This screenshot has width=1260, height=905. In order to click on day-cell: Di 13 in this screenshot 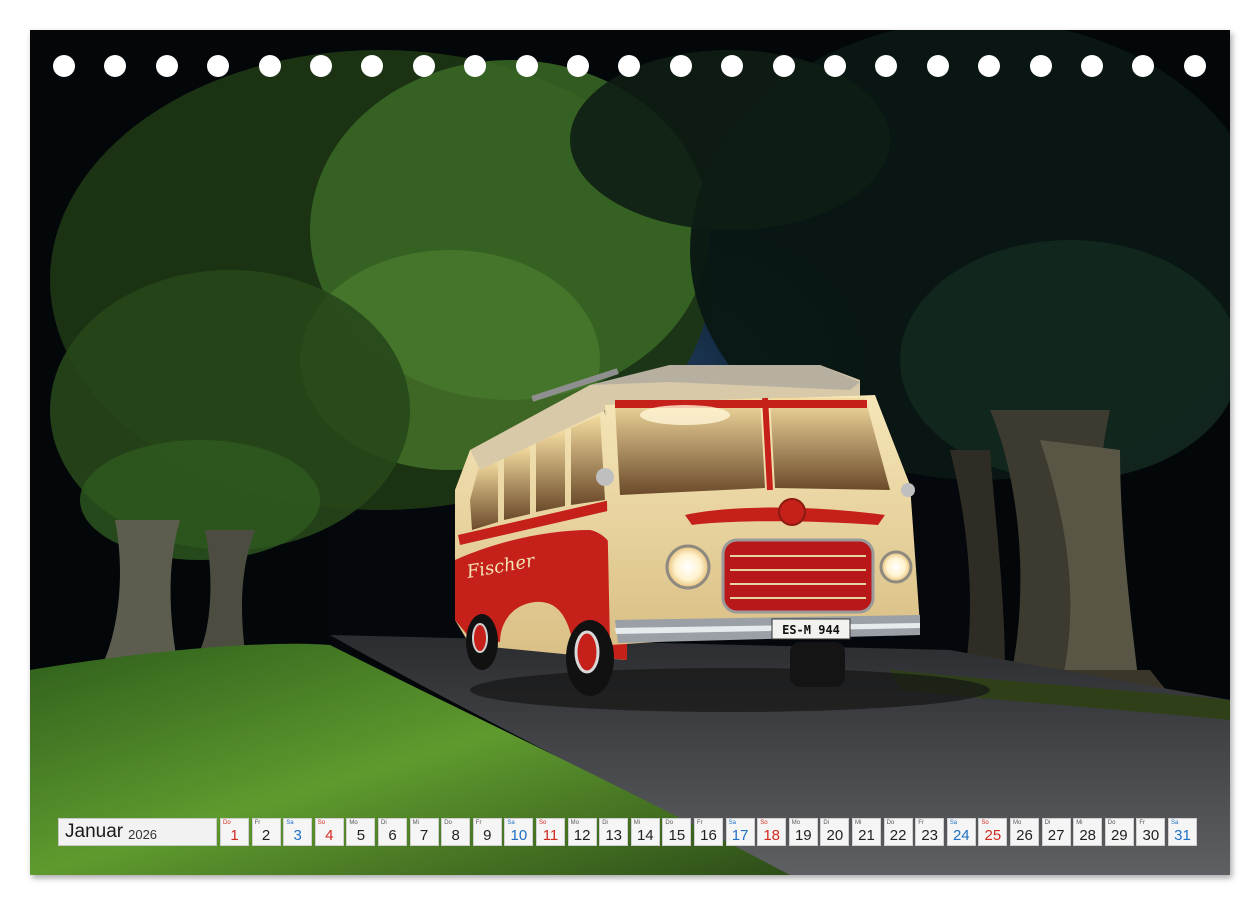, I will do `click(614, 832)`.